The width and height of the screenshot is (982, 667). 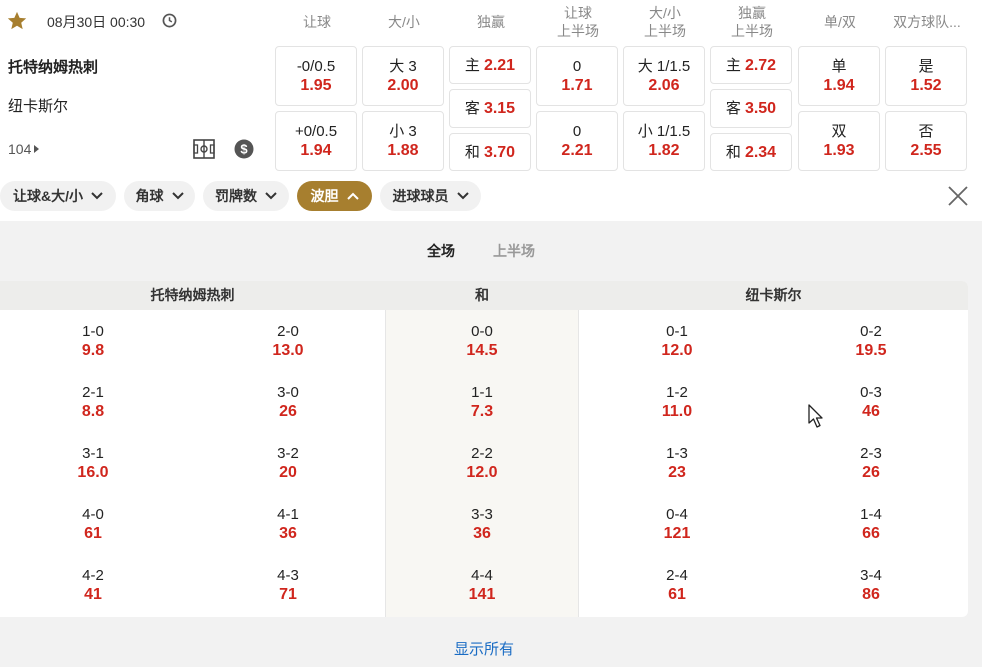 What do you see at coordinates (514, 251) in the screenshot?
I see `tab-first-half: 上半场` at bounding box center [514, 251].